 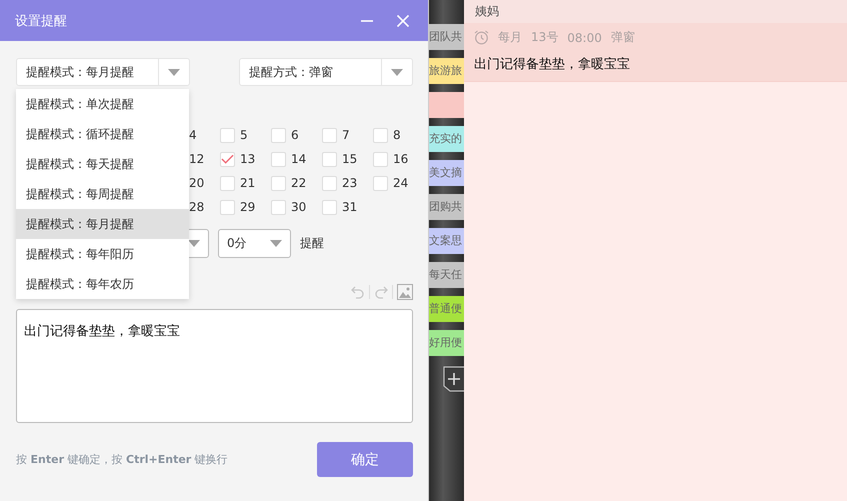 I want to click on notebook-tab: 充实的, so click(x=446, y=139).